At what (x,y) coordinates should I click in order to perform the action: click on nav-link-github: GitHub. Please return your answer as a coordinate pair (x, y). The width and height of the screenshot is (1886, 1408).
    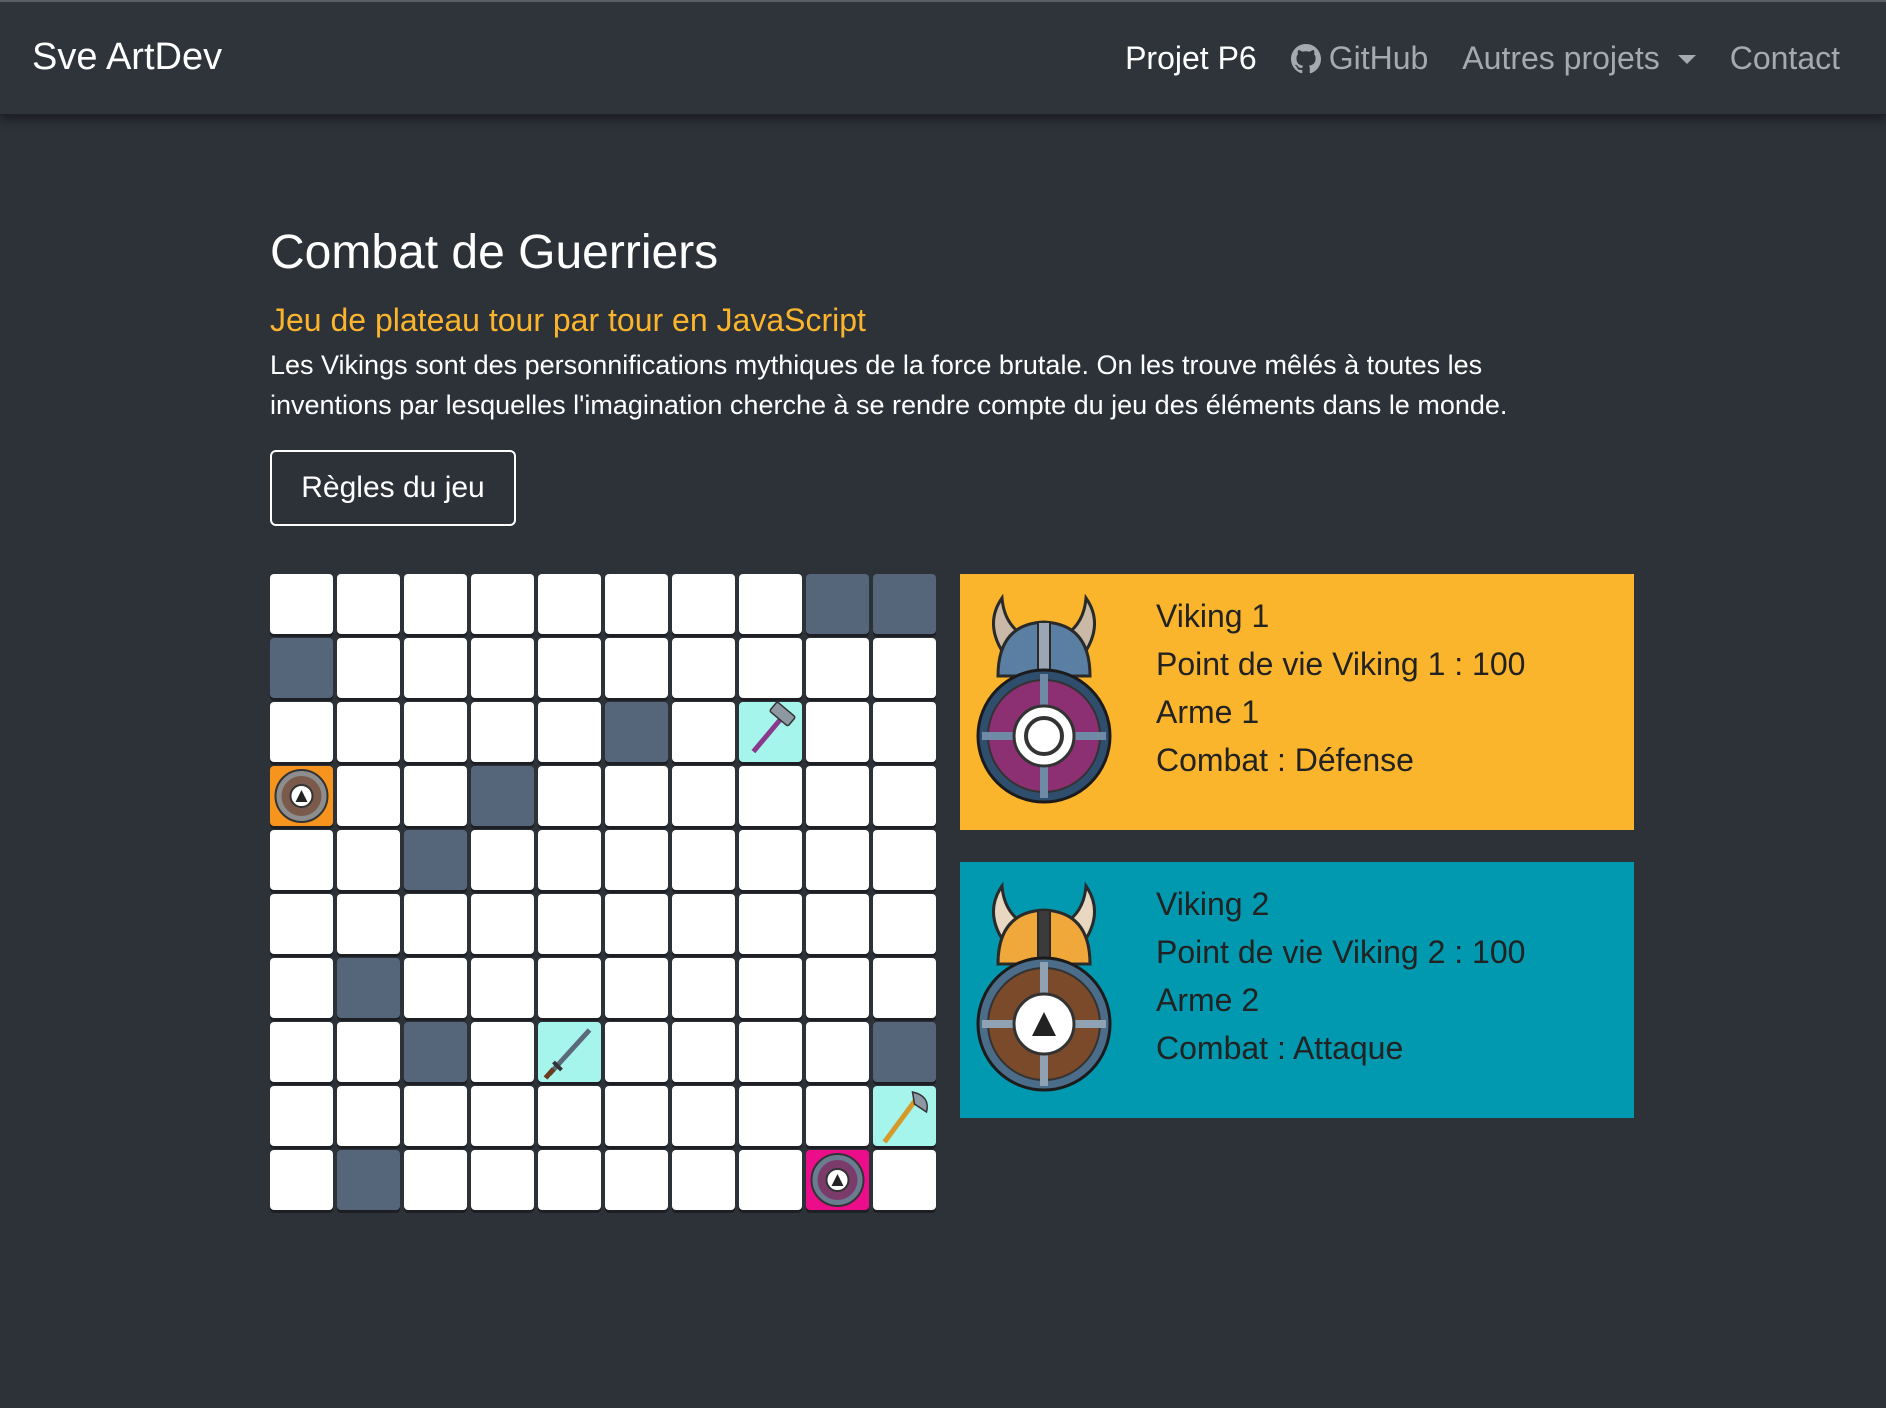
    Looking at the image, I should click on (1359, 58).